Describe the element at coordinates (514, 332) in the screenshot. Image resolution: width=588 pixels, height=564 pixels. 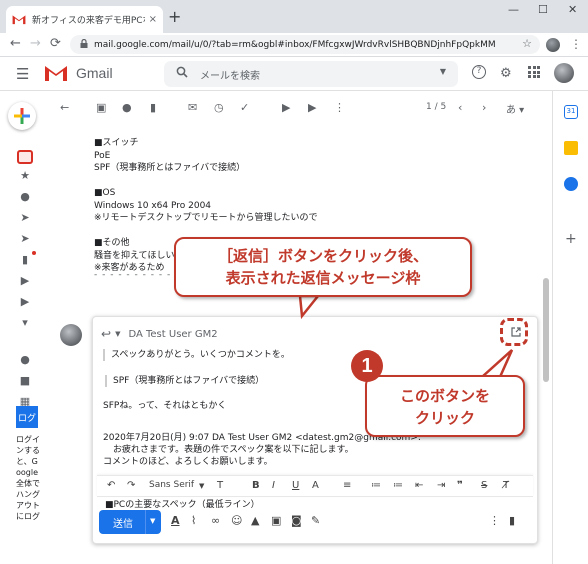
I see `popout-highlight` at that location.